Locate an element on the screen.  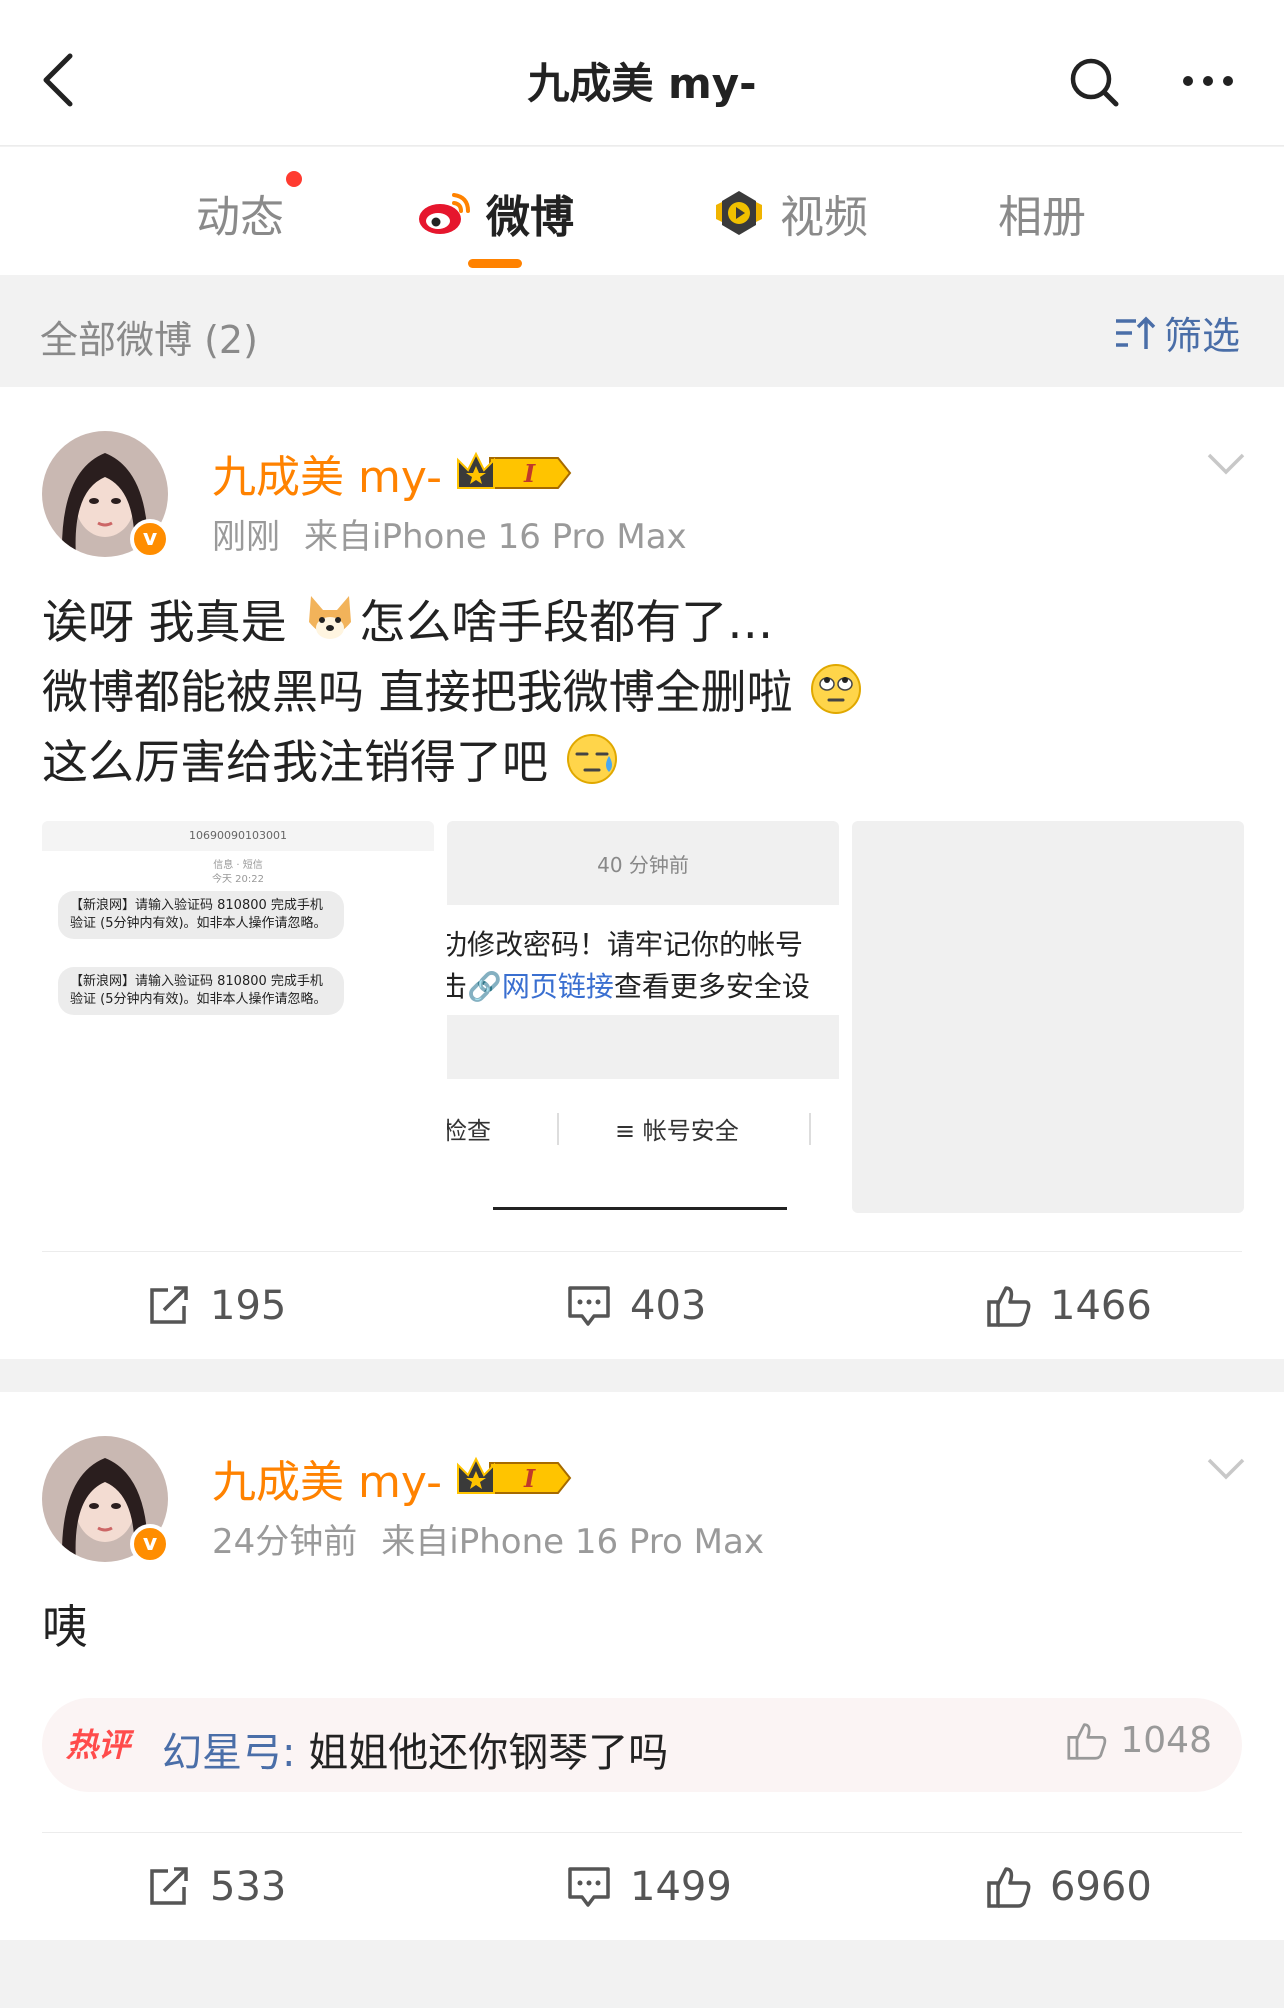
hot-comment-tag: 热评 is located at coordinates (98, 1745).